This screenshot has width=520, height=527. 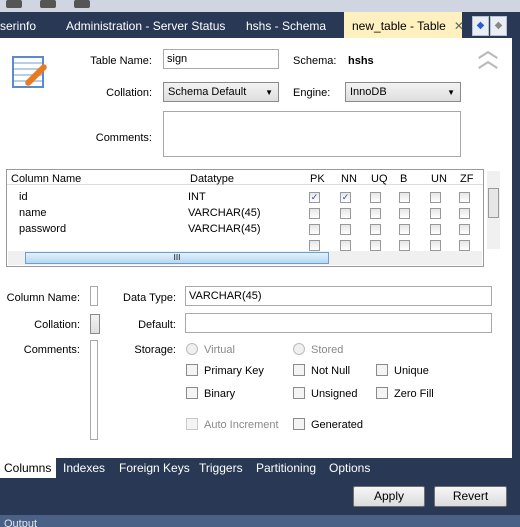 What do you see at coordinates (221, 468) in the screenshot?
I see `tab-triggers: Triggers` at bounding box center [221, 468].